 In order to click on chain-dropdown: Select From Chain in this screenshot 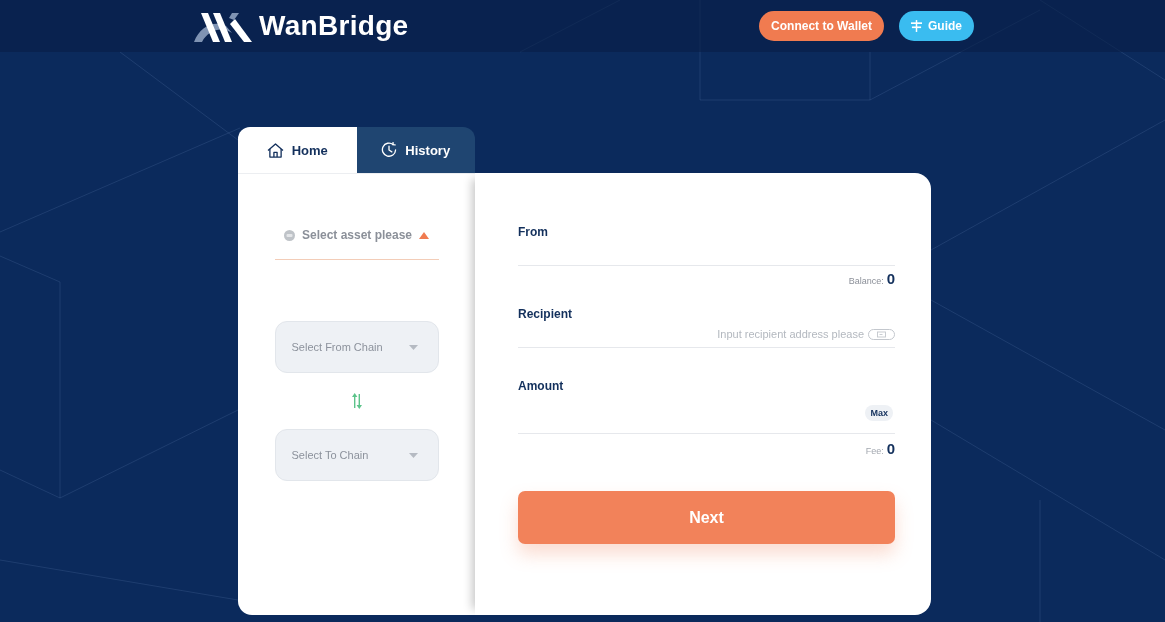, I will do `click(356, 347)`.